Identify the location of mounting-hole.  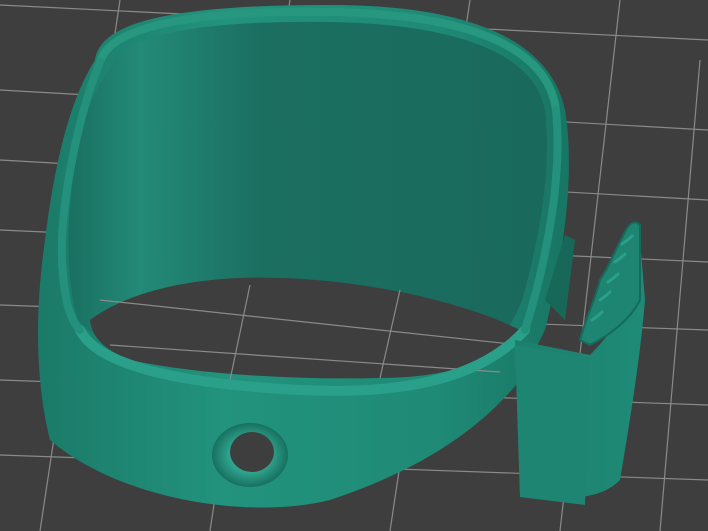
(252, 452).